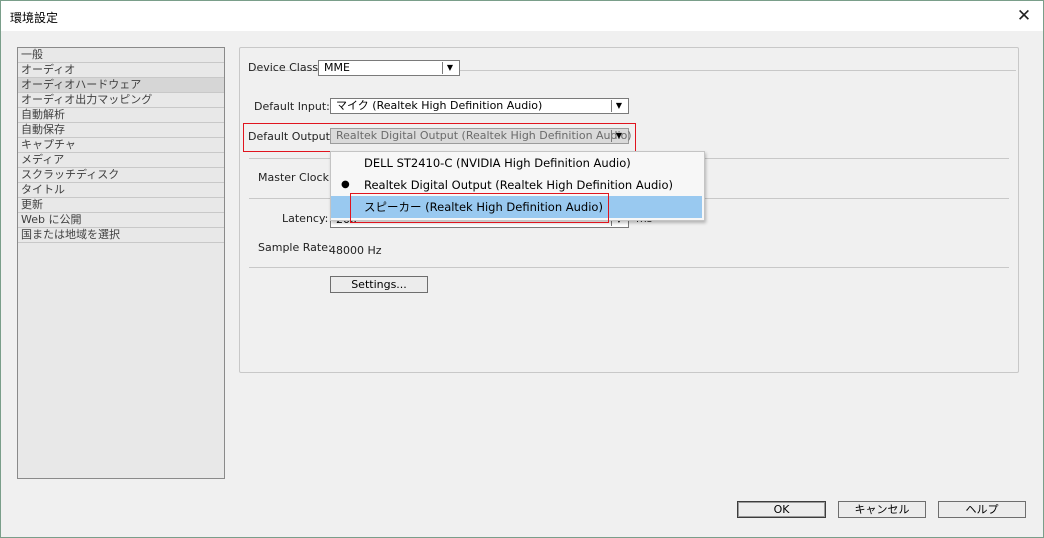  I want to click on window-title: 環境設定, so click(34, 18).